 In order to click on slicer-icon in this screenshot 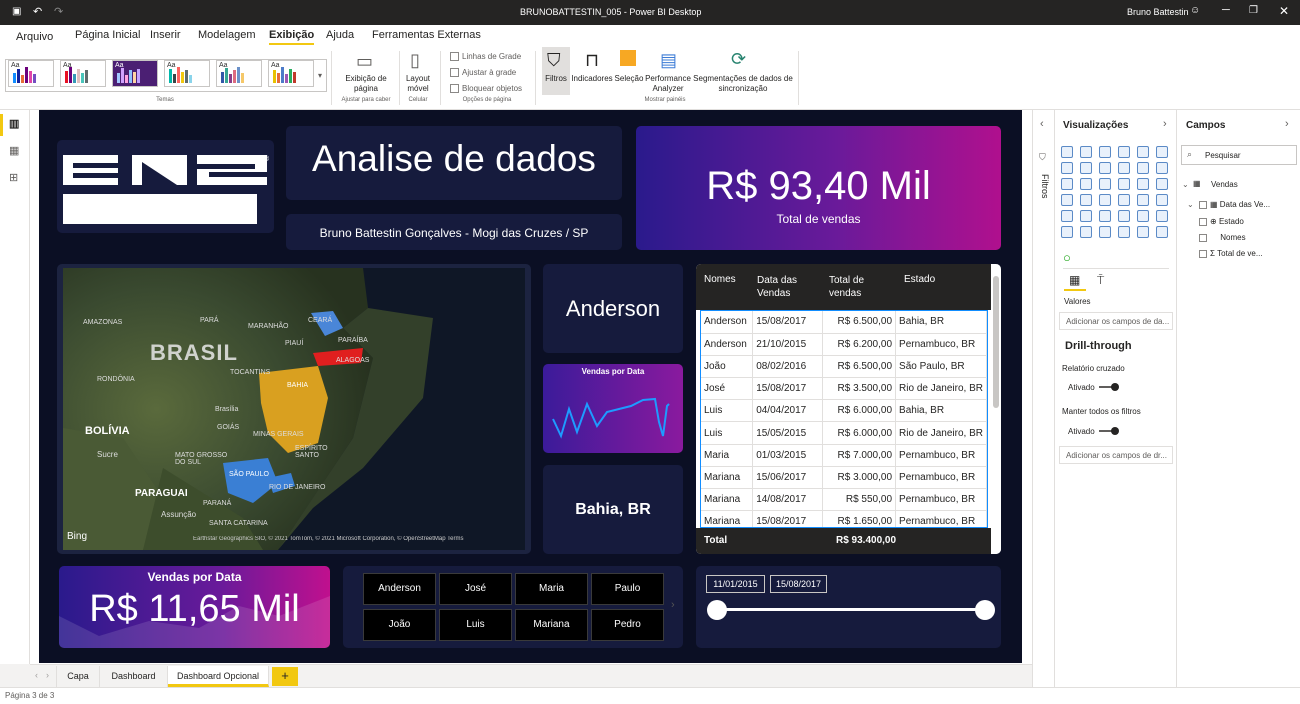, I will do `click(1067, 216)`.